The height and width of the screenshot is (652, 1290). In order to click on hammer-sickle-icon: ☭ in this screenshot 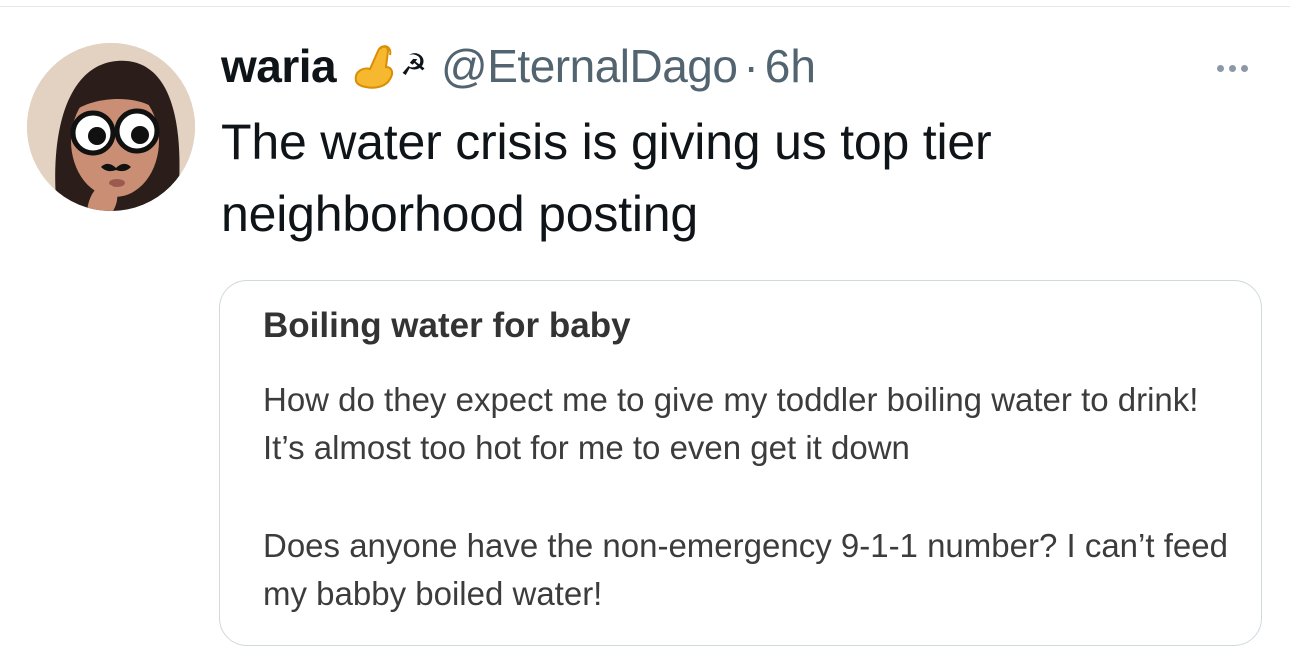, I will do `click(414, 65)`.